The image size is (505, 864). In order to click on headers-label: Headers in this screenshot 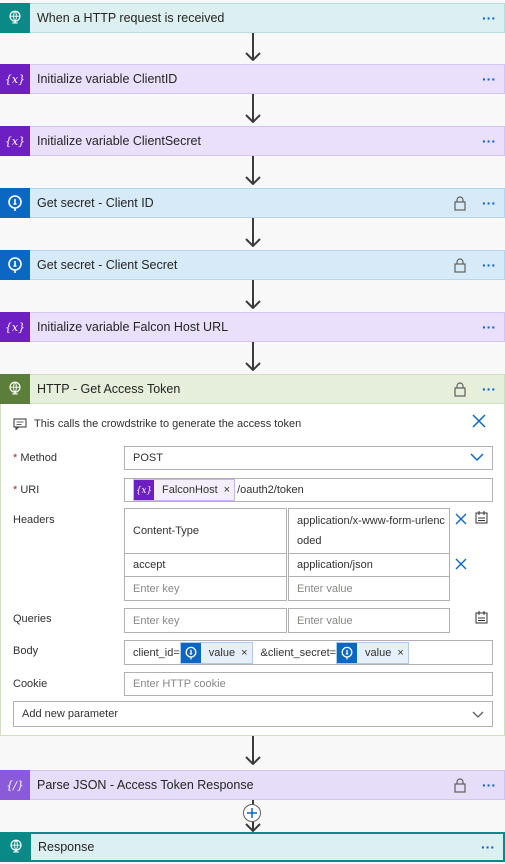, I will do `click(34, 520)`.